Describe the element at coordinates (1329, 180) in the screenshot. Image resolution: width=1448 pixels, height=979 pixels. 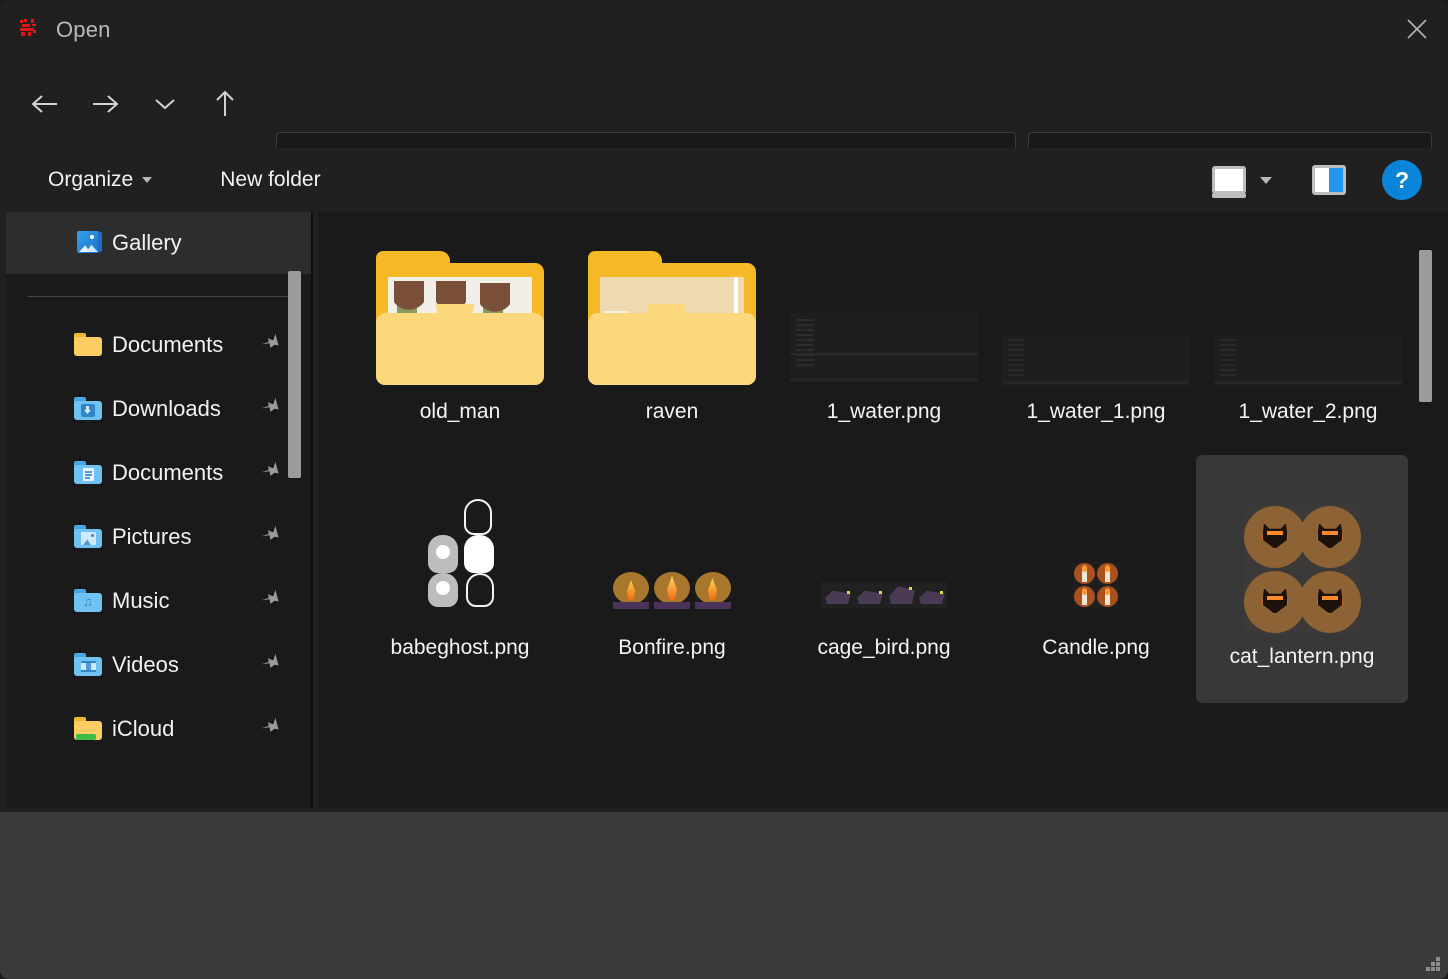
I see `preview-pane-icon` at that location.